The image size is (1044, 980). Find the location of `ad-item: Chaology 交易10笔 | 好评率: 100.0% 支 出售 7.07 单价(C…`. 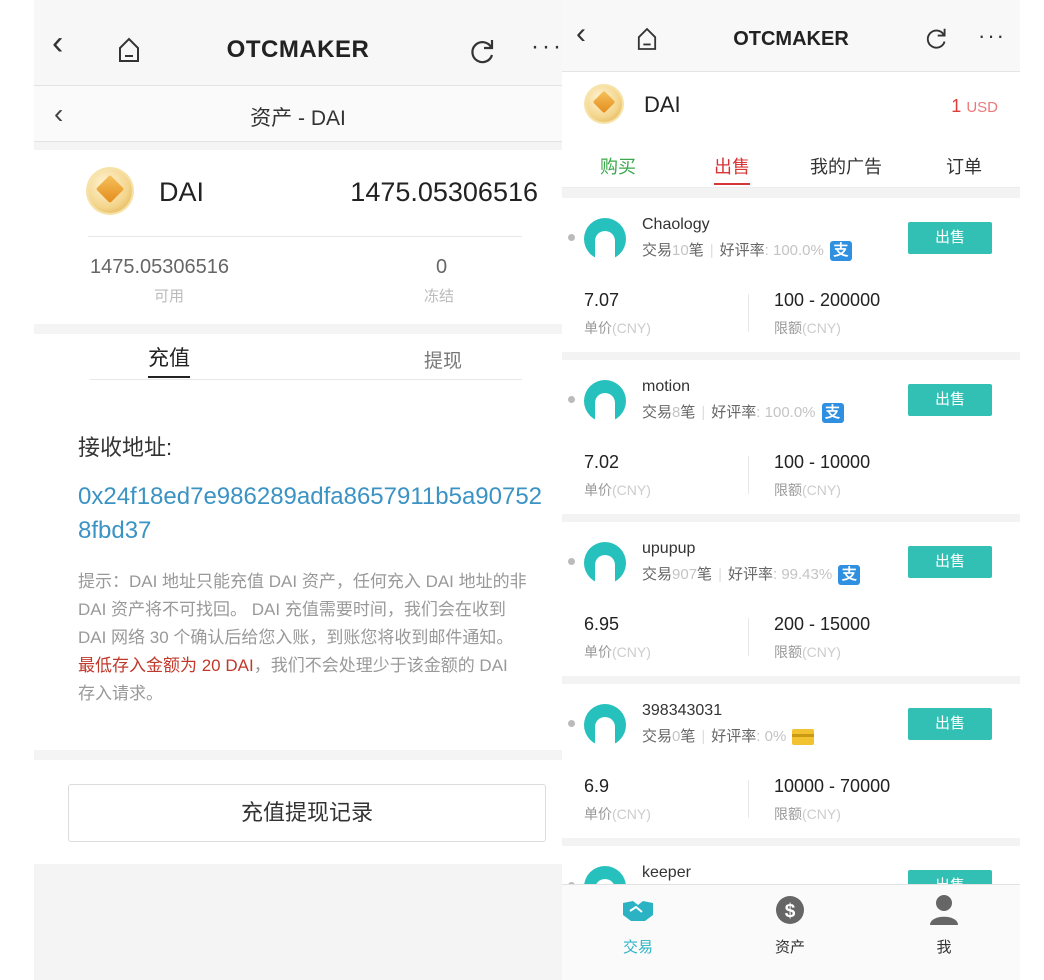

ad-item: Chaology 交易10笔 | 好评率: 100.0% 支 出售 7.07 单价(C… is located at coordinates (791, 275).